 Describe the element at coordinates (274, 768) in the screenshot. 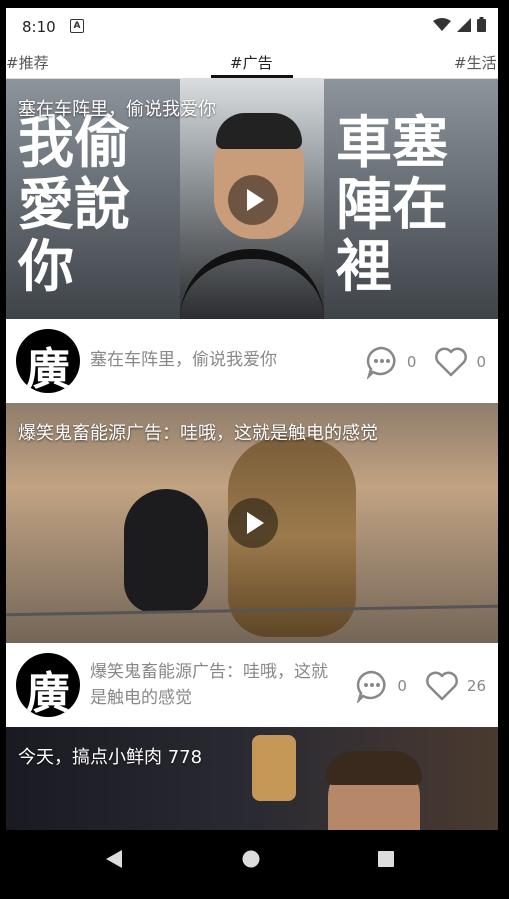

I see `lamp` at that location.